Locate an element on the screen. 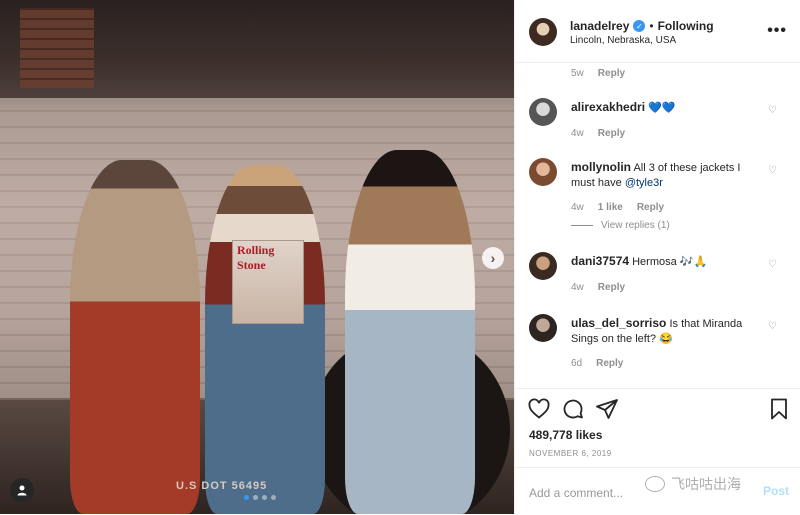  comment-meta: 4w 1 like Reply is located at coordinates (617, 207).